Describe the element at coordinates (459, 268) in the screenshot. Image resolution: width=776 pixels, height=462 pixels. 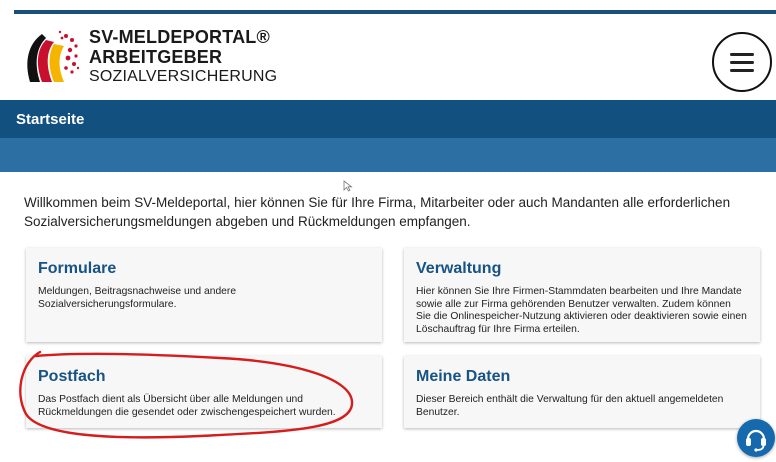
I see `card-title: Verwaltung` at that location.